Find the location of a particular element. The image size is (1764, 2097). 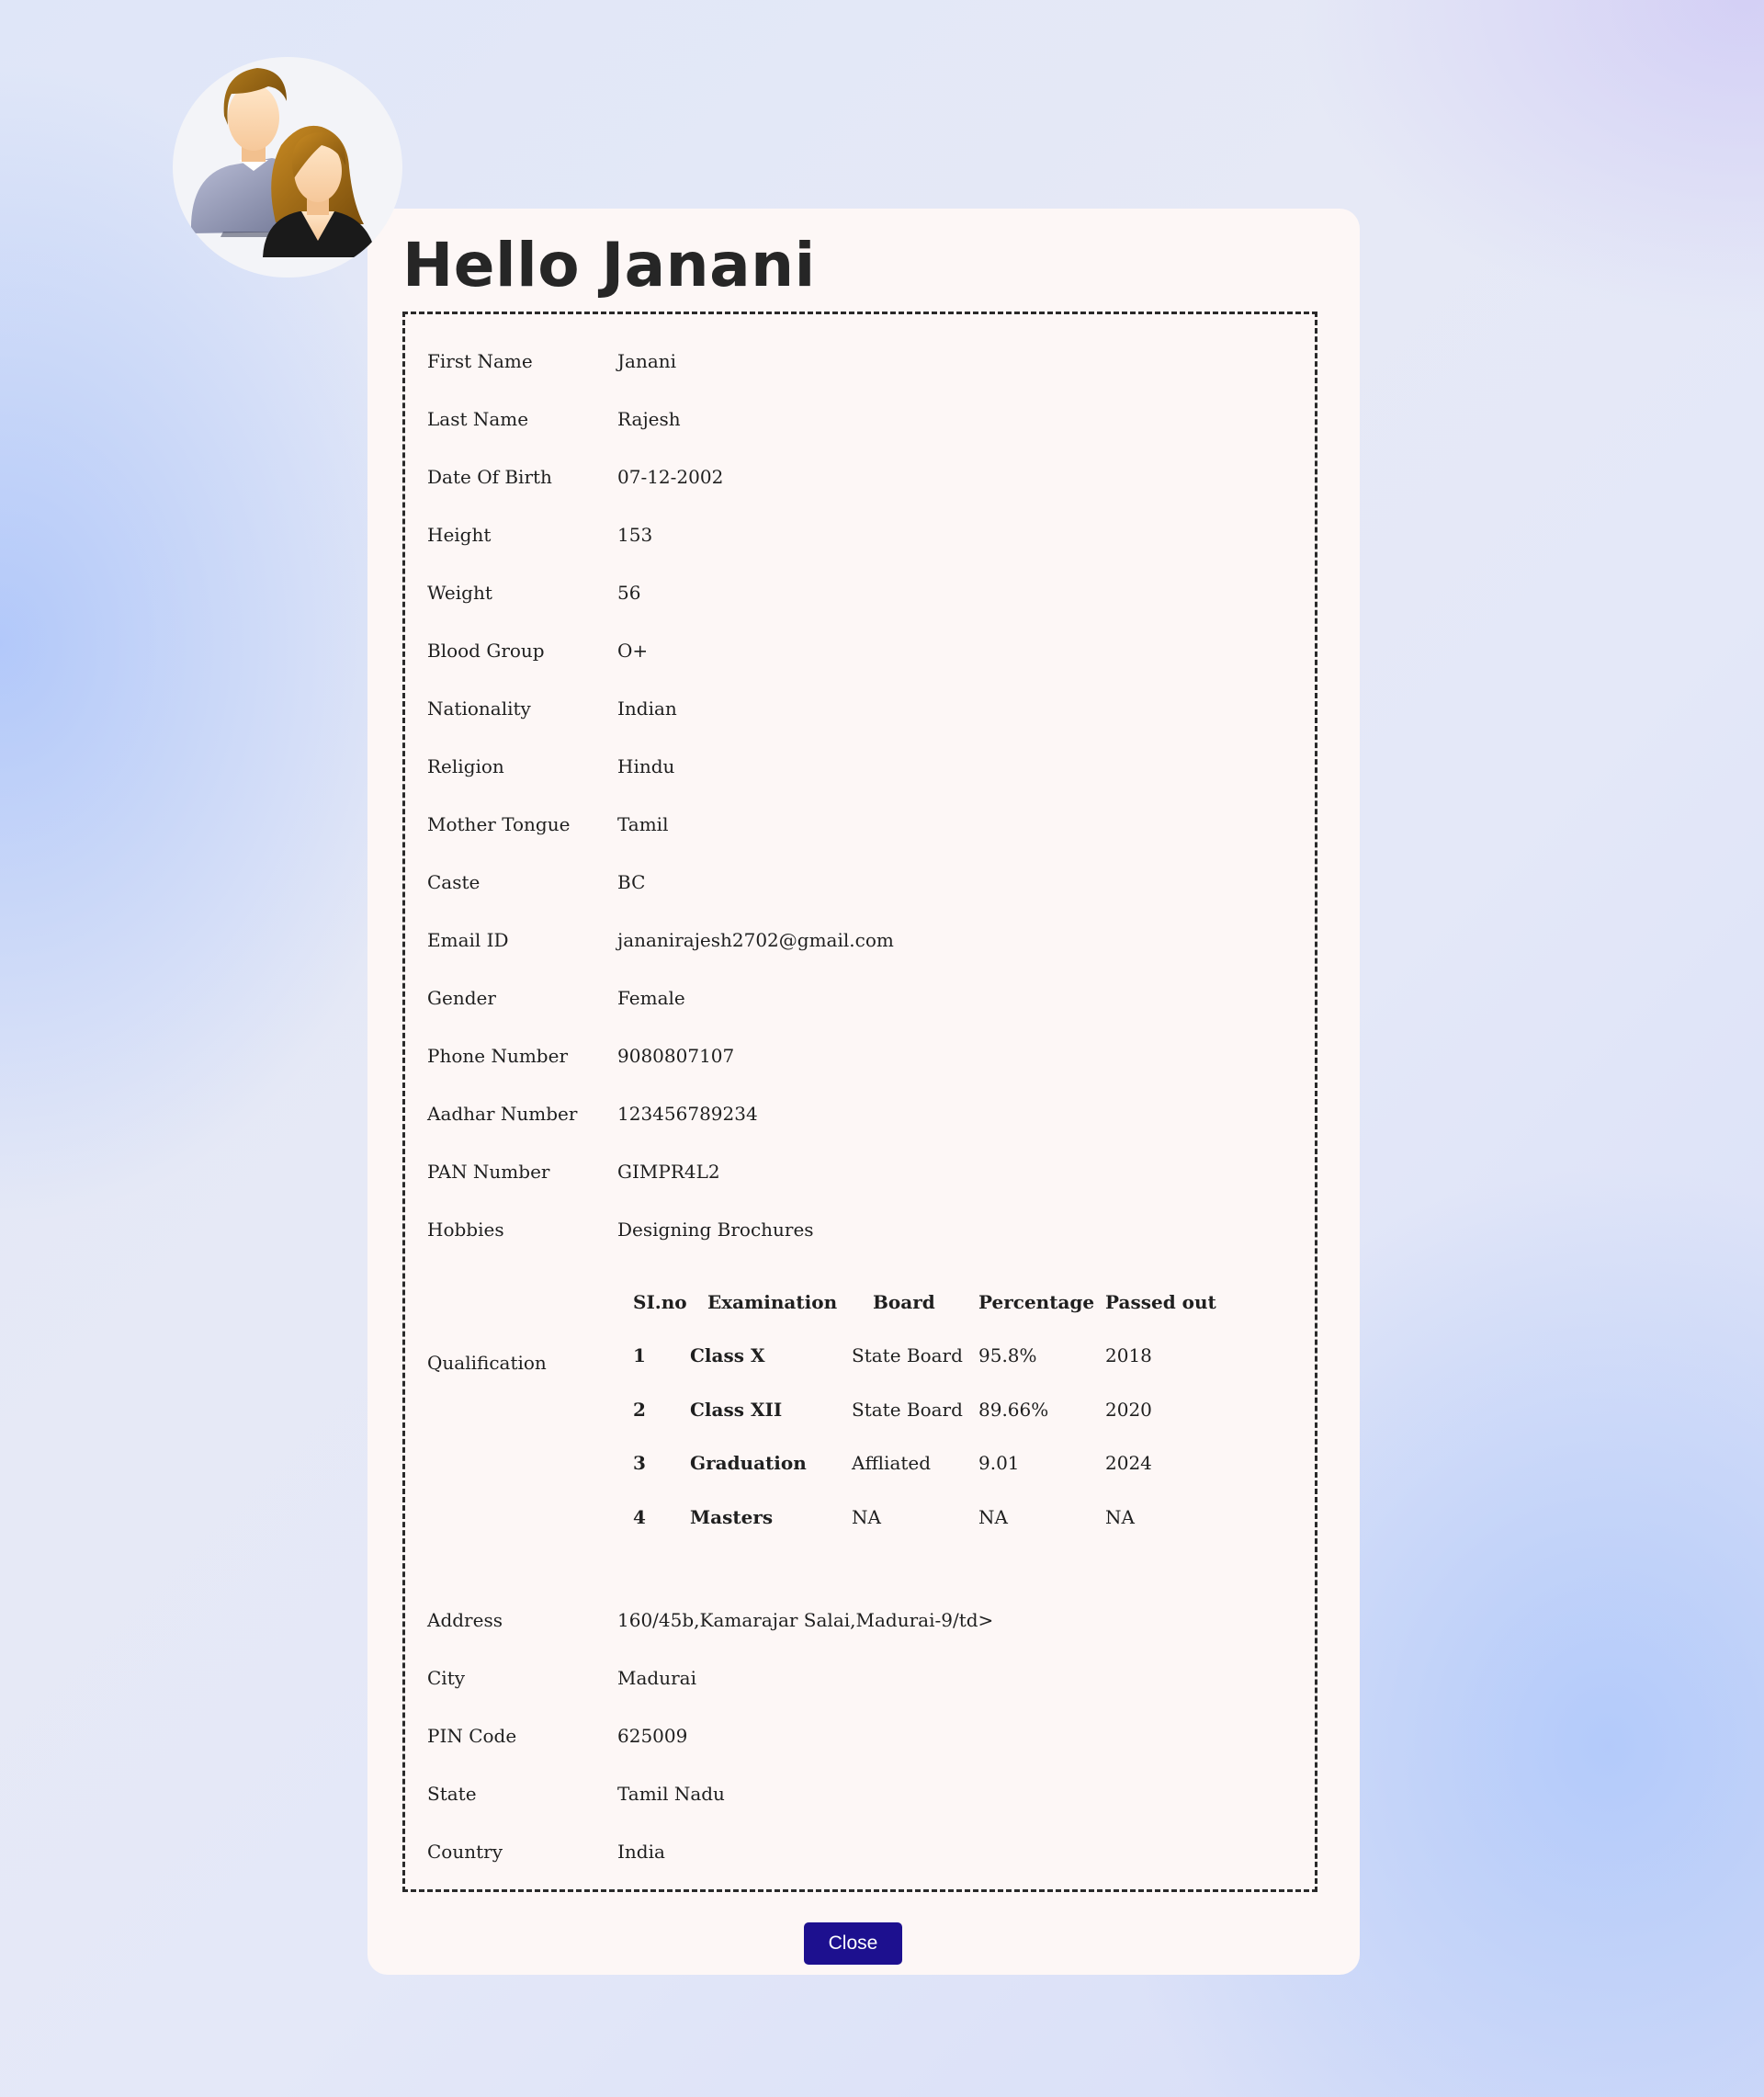

user-avatar is located at coordinates (287, 168).